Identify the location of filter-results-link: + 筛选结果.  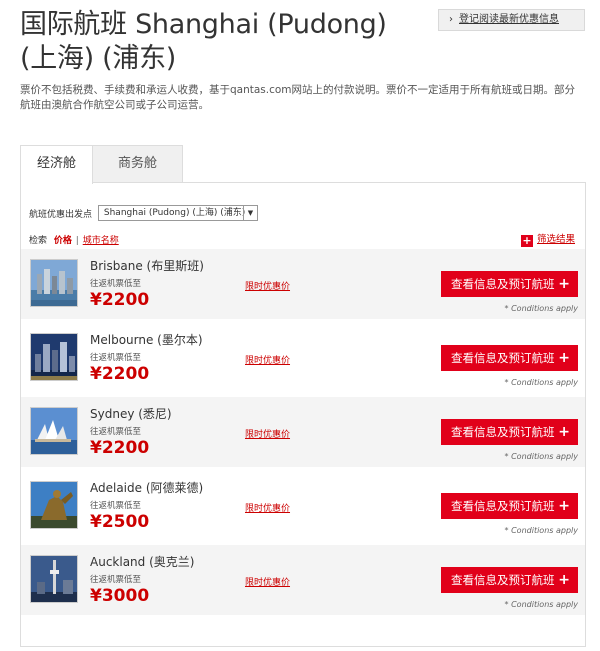
(547, 239).